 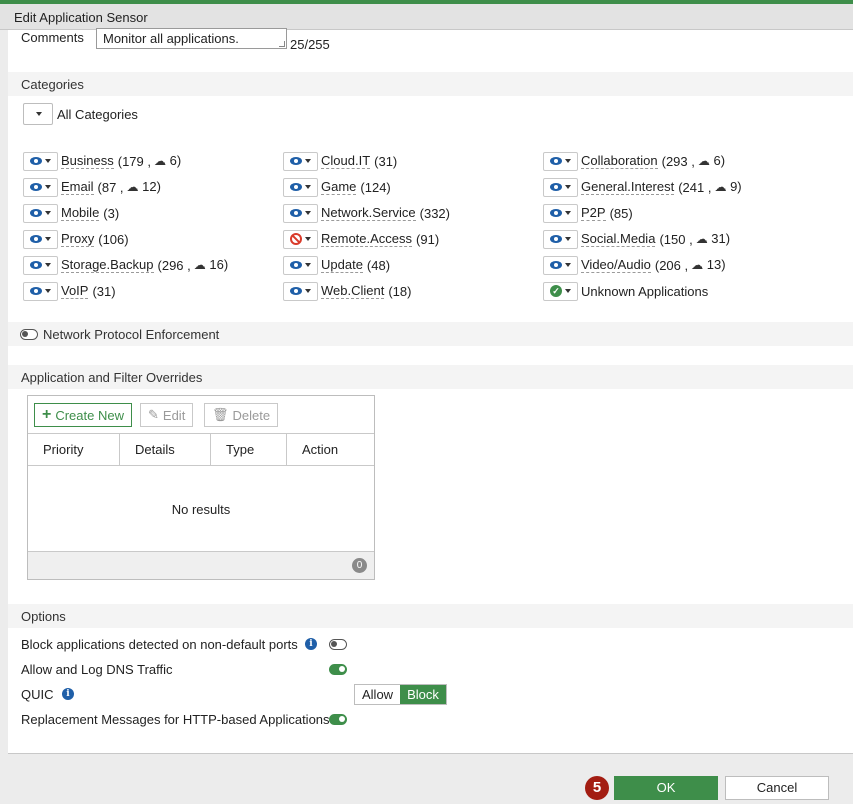 I want to click on comments-char-count: 25/255, so click(x=310, y=44).